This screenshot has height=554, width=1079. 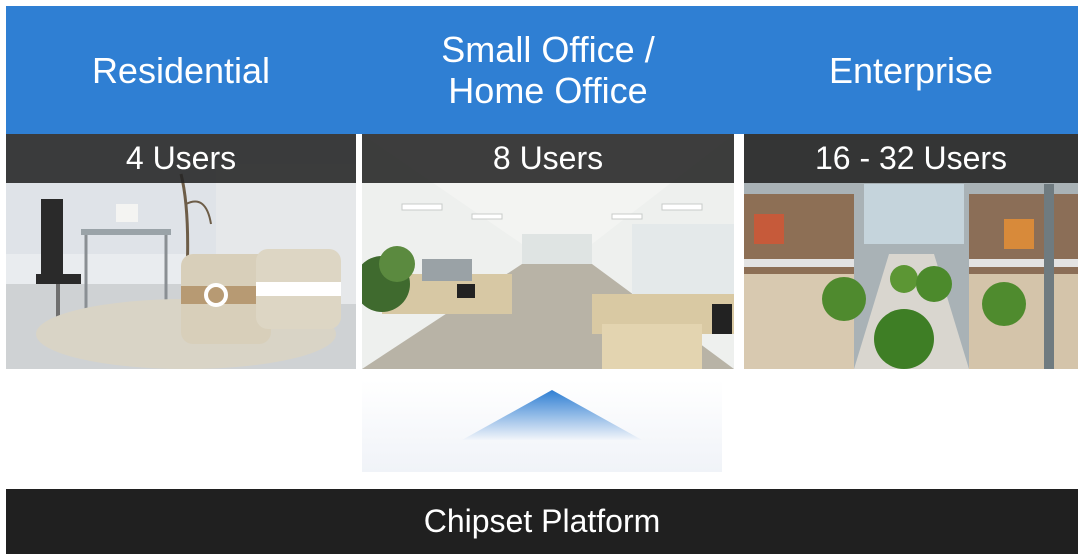 I want to click on segment-title-enterprise: Enterprise, so click(x=911, y=70).